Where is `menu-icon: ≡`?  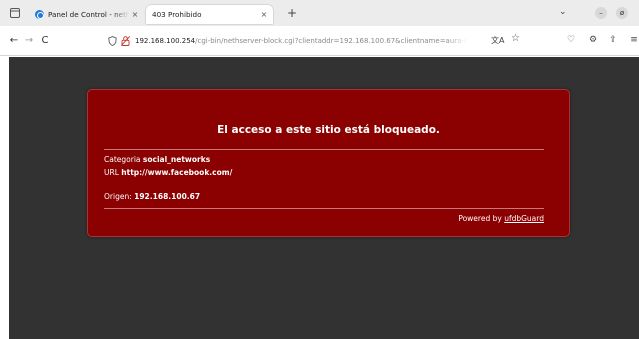
menu-icon: ≡ is located at coordinates (633, 40).